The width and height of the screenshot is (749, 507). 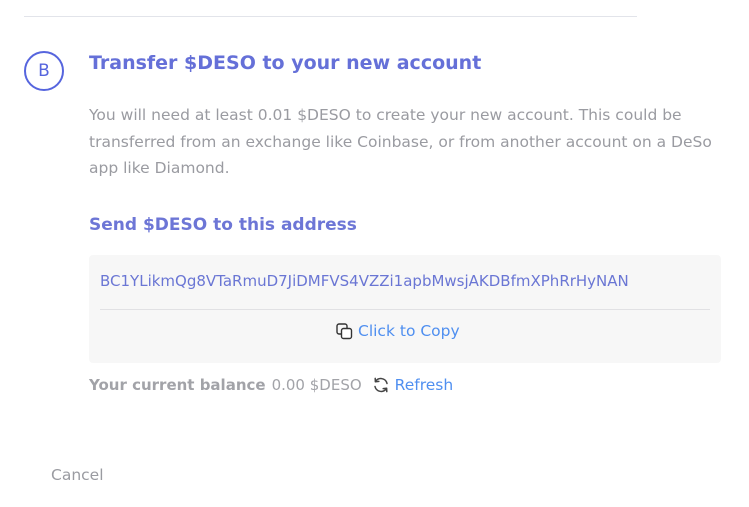 I want to click on send-address-heading: Send $DESO to this address, so click(x=223, y=225).